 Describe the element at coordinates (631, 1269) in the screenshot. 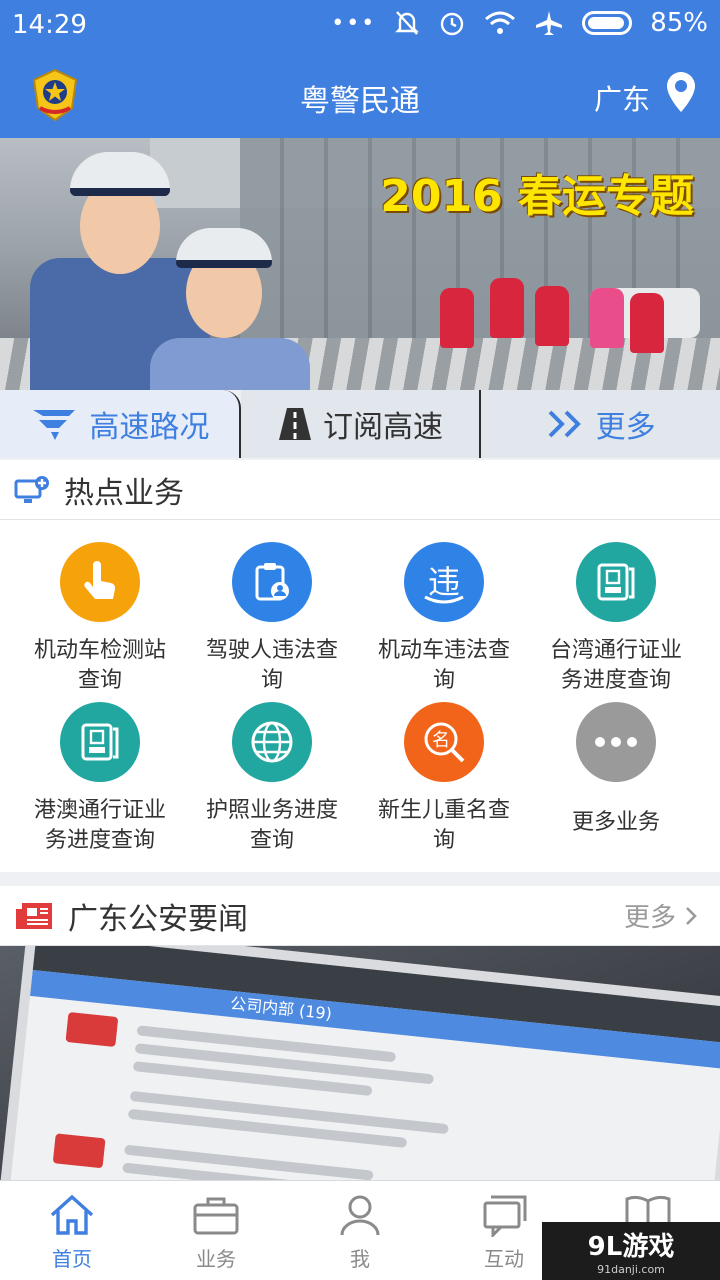

I see `watermark-sub: 91danji.com` at that location.